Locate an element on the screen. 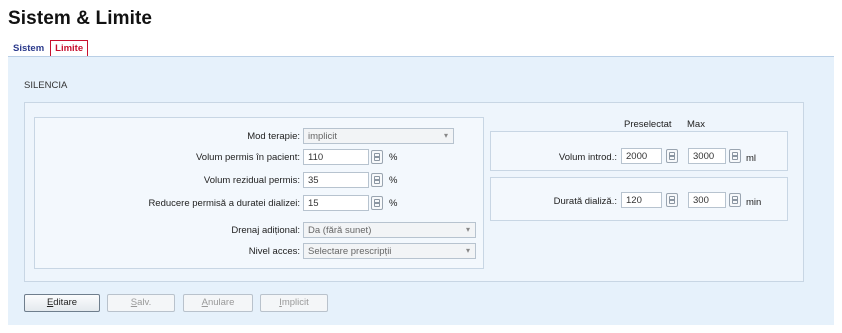 The image size is (842, 333). edit-button: Editare is located at coordinates (62, 303).